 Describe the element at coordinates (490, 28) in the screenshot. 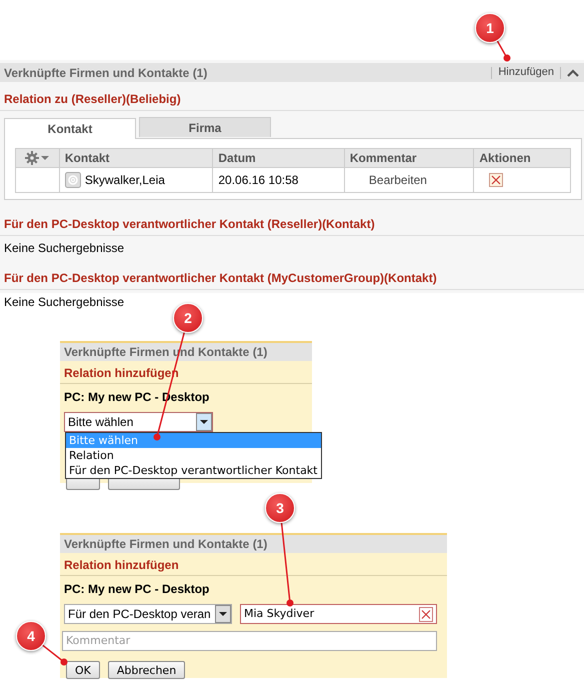

I see `callout-number: 1` at that location.